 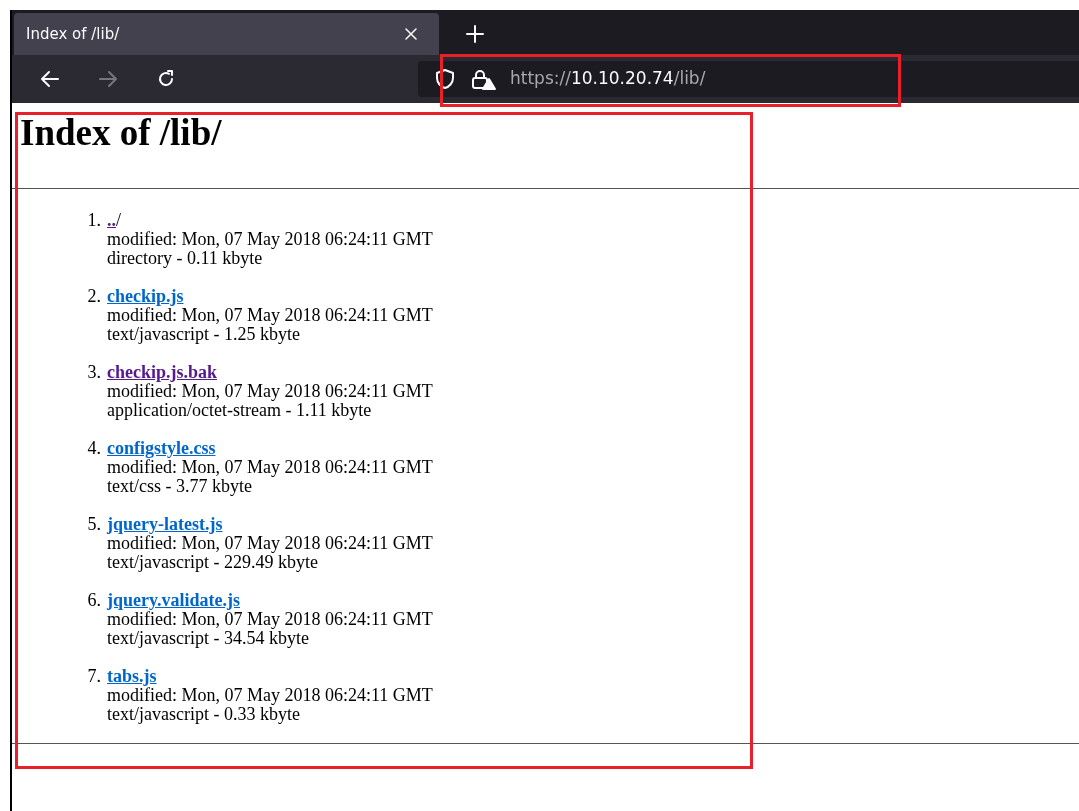 What do you see at coordinates (132, 675) in the screenshot?
I see `file-link: tabs.js` at bounding box center [132, 675].